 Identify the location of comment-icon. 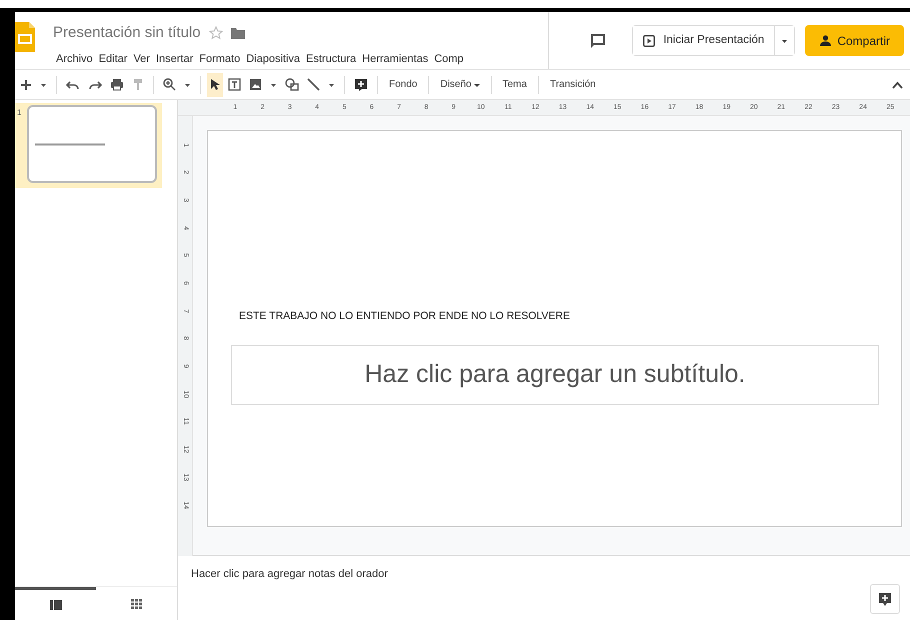
(598, 40).